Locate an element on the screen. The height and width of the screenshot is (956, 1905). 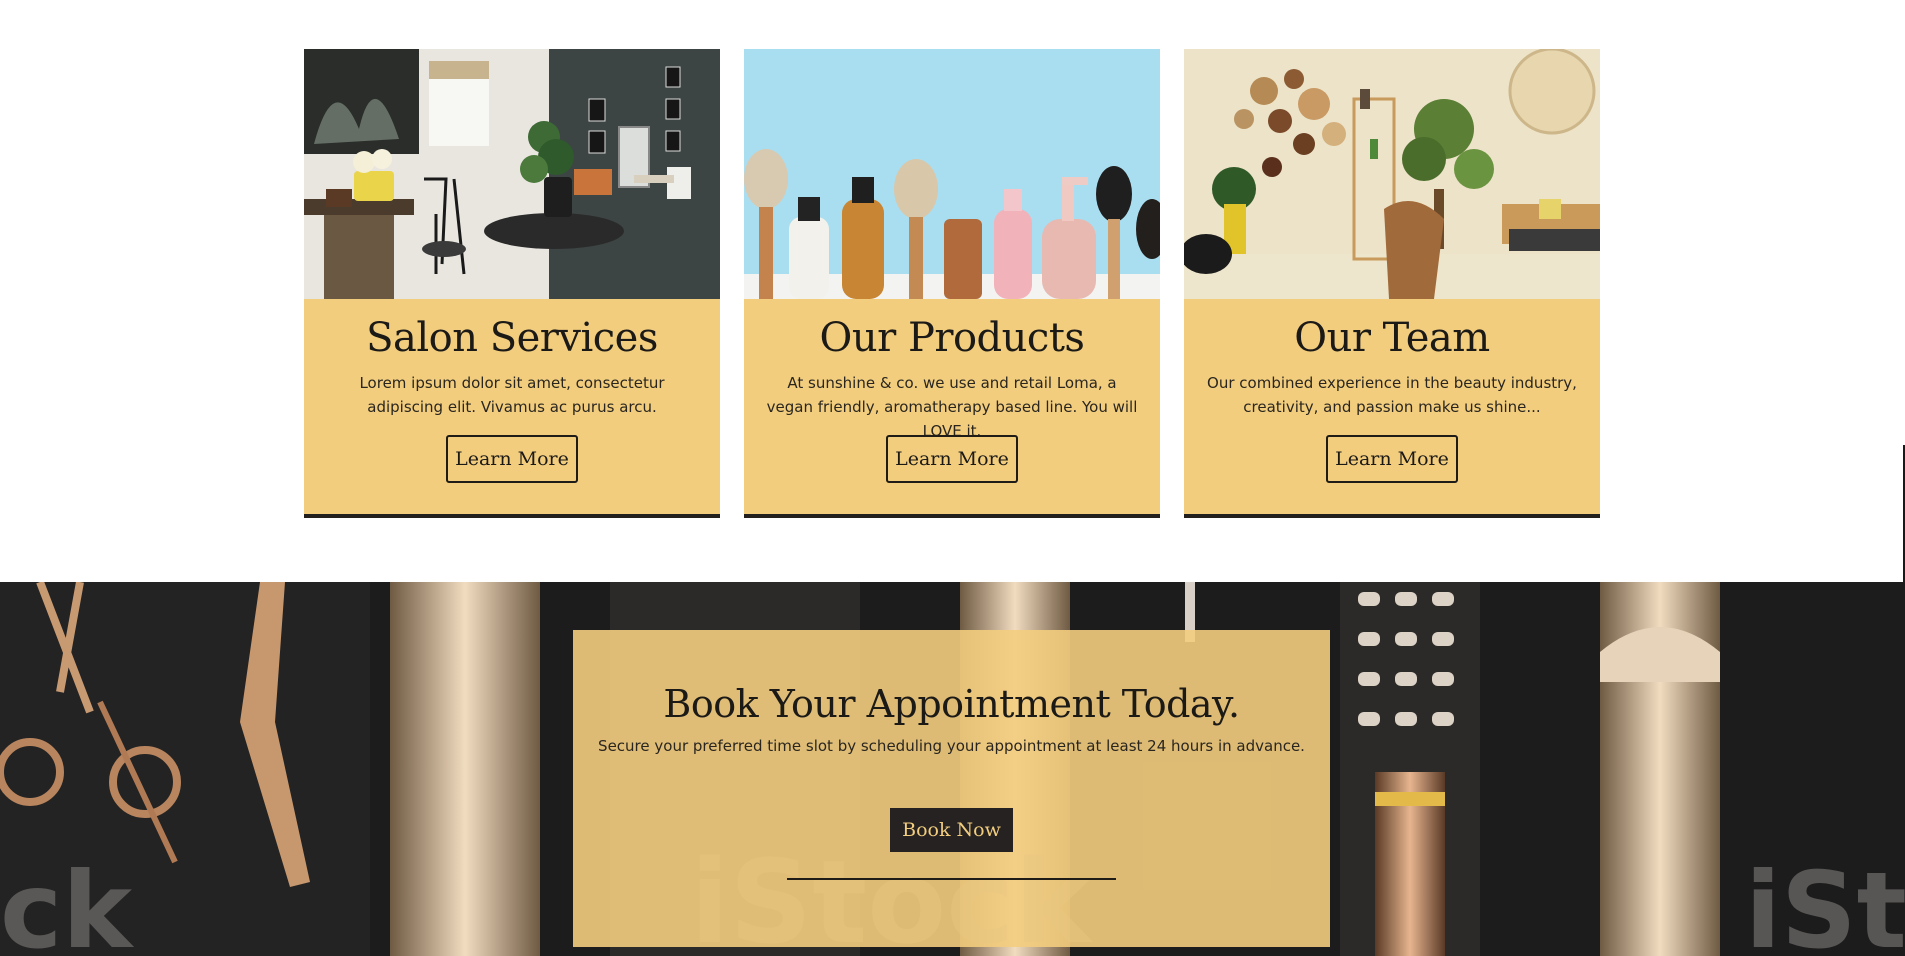
divider is located at coordinates (951, 879).